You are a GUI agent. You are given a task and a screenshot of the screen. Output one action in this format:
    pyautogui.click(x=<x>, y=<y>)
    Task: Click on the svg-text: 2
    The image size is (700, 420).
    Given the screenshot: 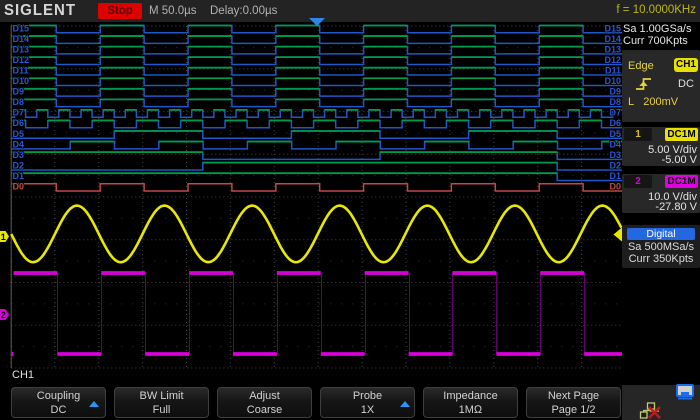 What is the action you would take?
    pyautogui.click(x=3, y=315)
    